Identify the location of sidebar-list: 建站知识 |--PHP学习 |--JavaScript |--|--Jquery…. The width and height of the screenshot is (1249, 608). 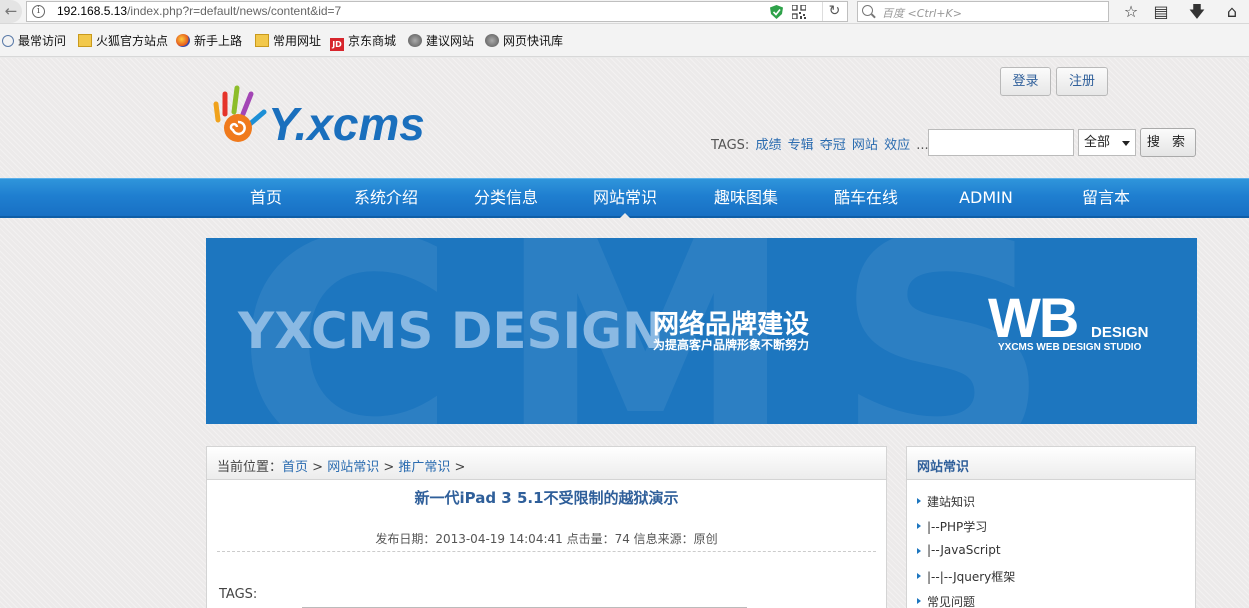
(966, 550).